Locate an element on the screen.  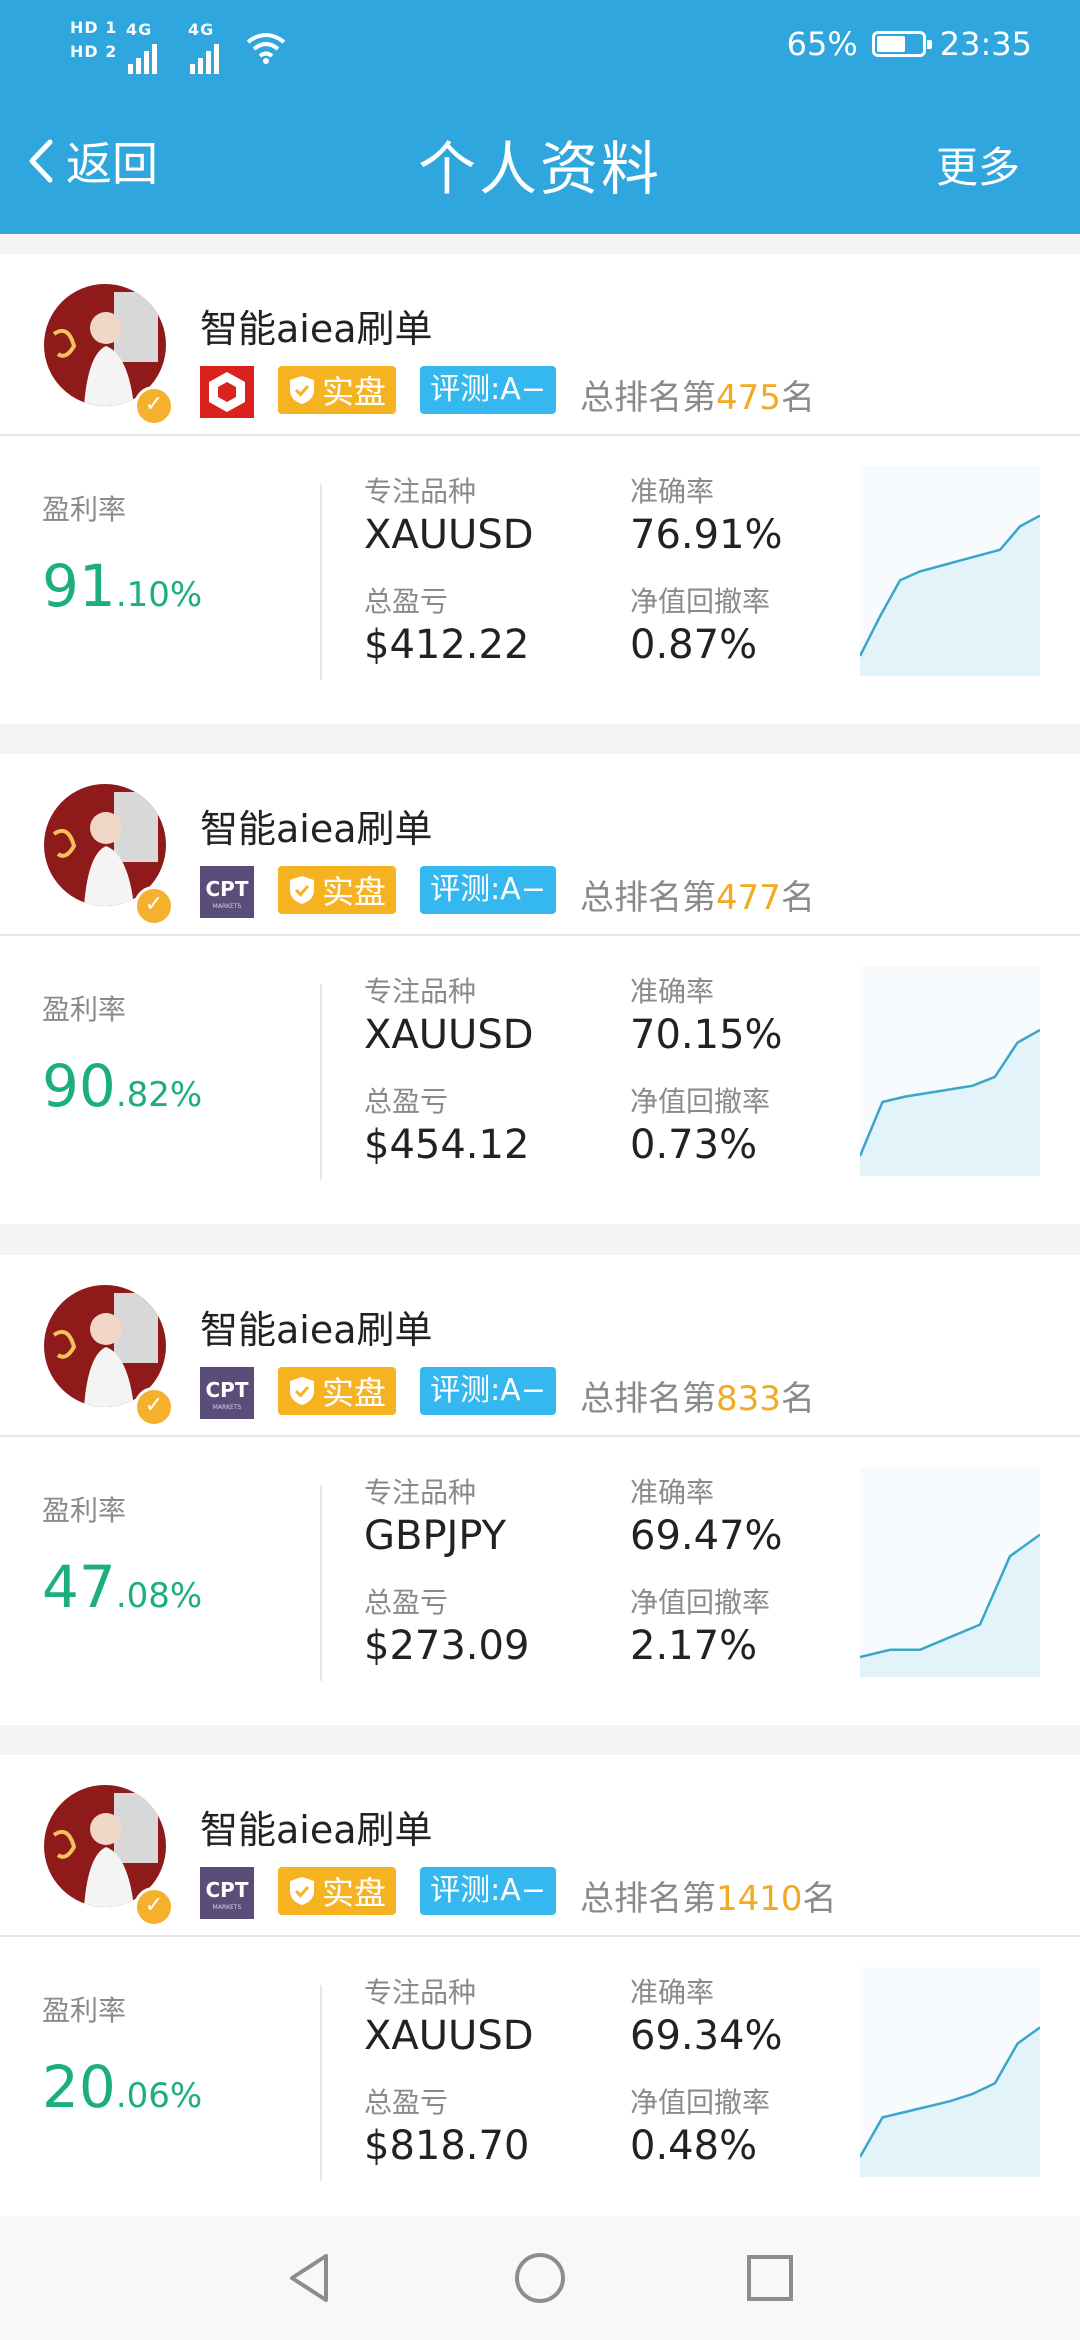
total-pnl-value: $412.22 is located at coordinates (447, 645).